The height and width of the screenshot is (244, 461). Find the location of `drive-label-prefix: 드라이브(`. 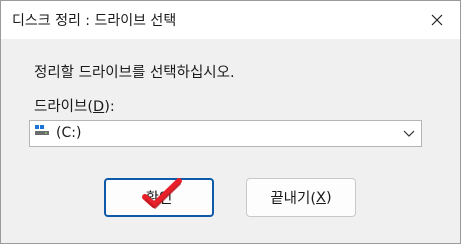

drive-label-prefix: 드라이브( is located at coordinates (64, 107).